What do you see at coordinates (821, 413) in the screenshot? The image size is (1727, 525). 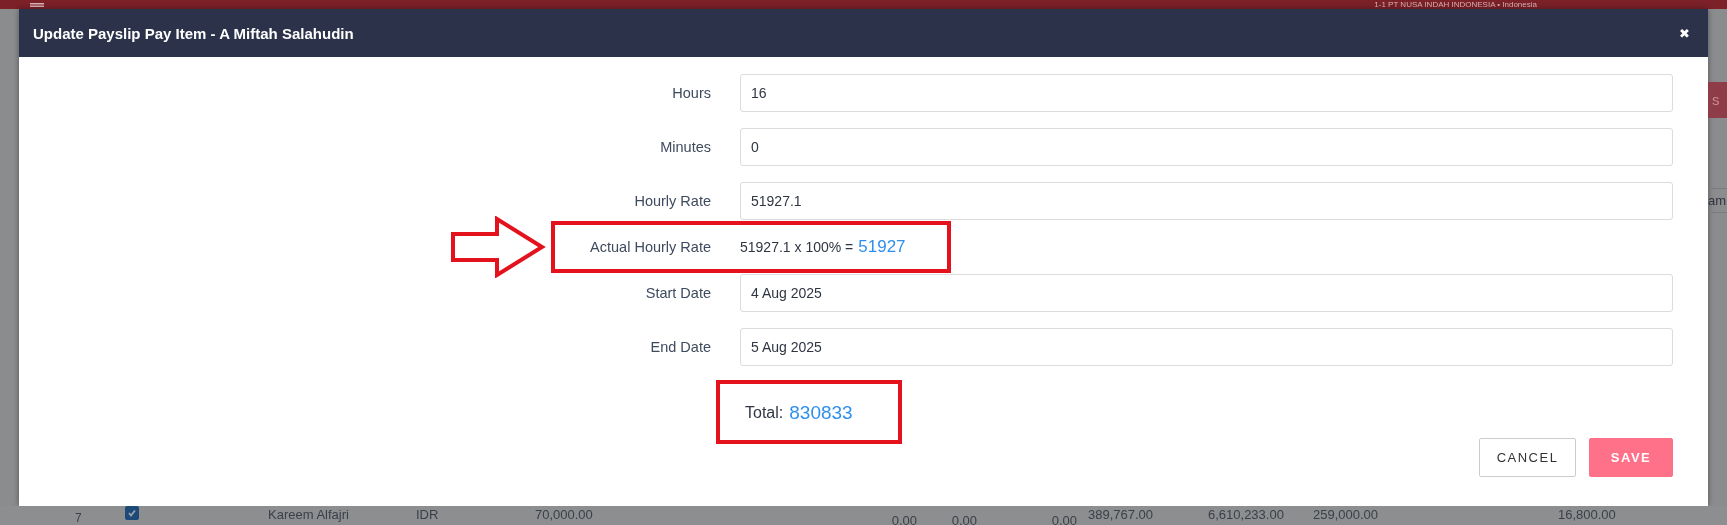 I see `total-value: 830833` at bounding box center [821, 413].